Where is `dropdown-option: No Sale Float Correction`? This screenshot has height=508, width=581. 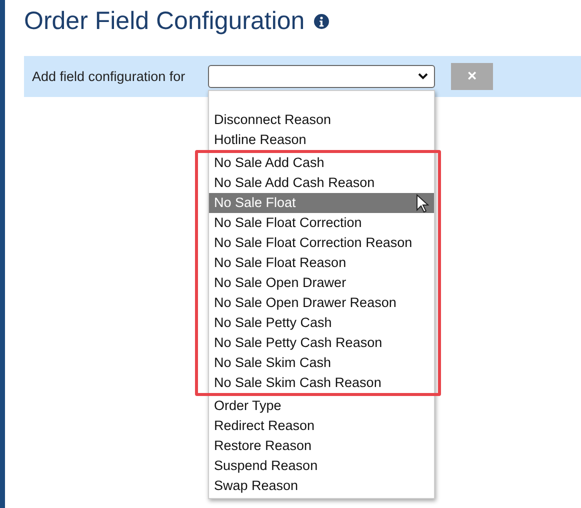
dropdown-option: No Sale Float Correction is located at coordinates (321, 223).